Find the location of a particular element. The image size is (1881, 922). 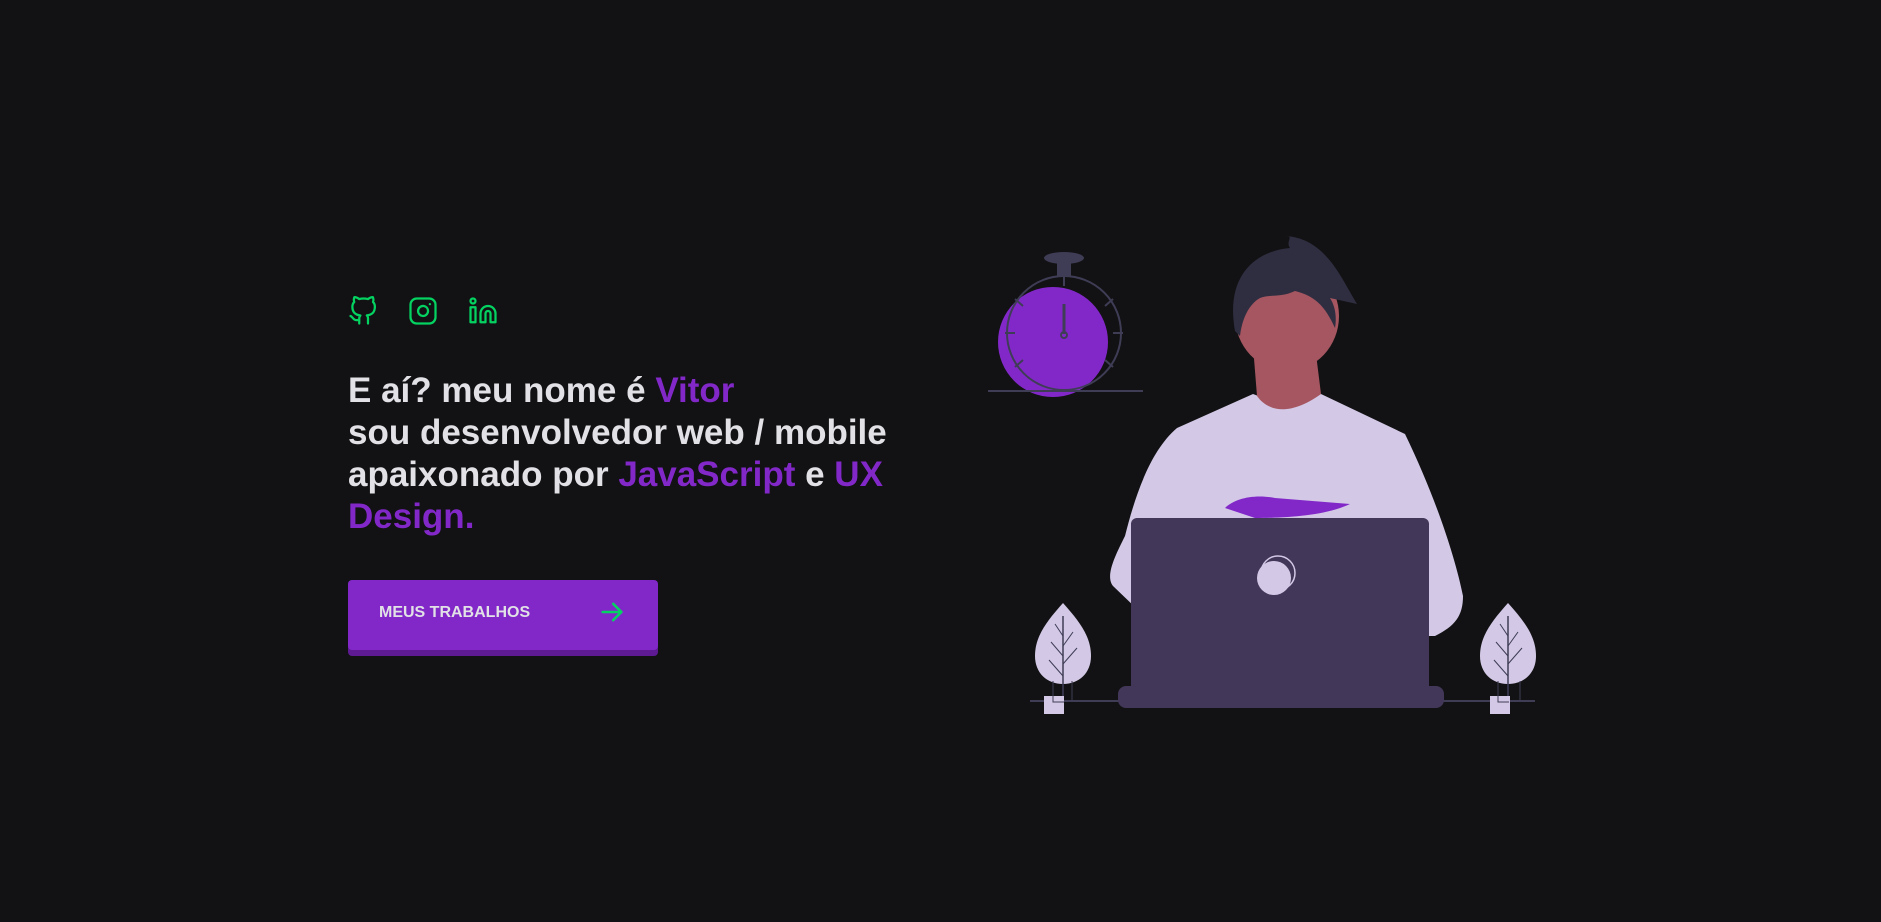

my-works-button-label: MEUS TRABALHOS is located at coordinates (455, 612).